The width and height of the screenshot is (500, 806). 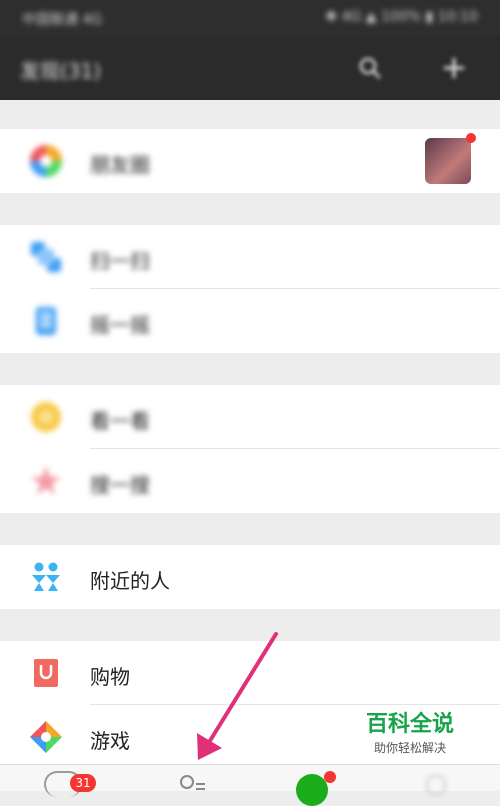 I want to click on watermark-logo: 百科全说 助你轻松解决, so click(x=410, y=735).